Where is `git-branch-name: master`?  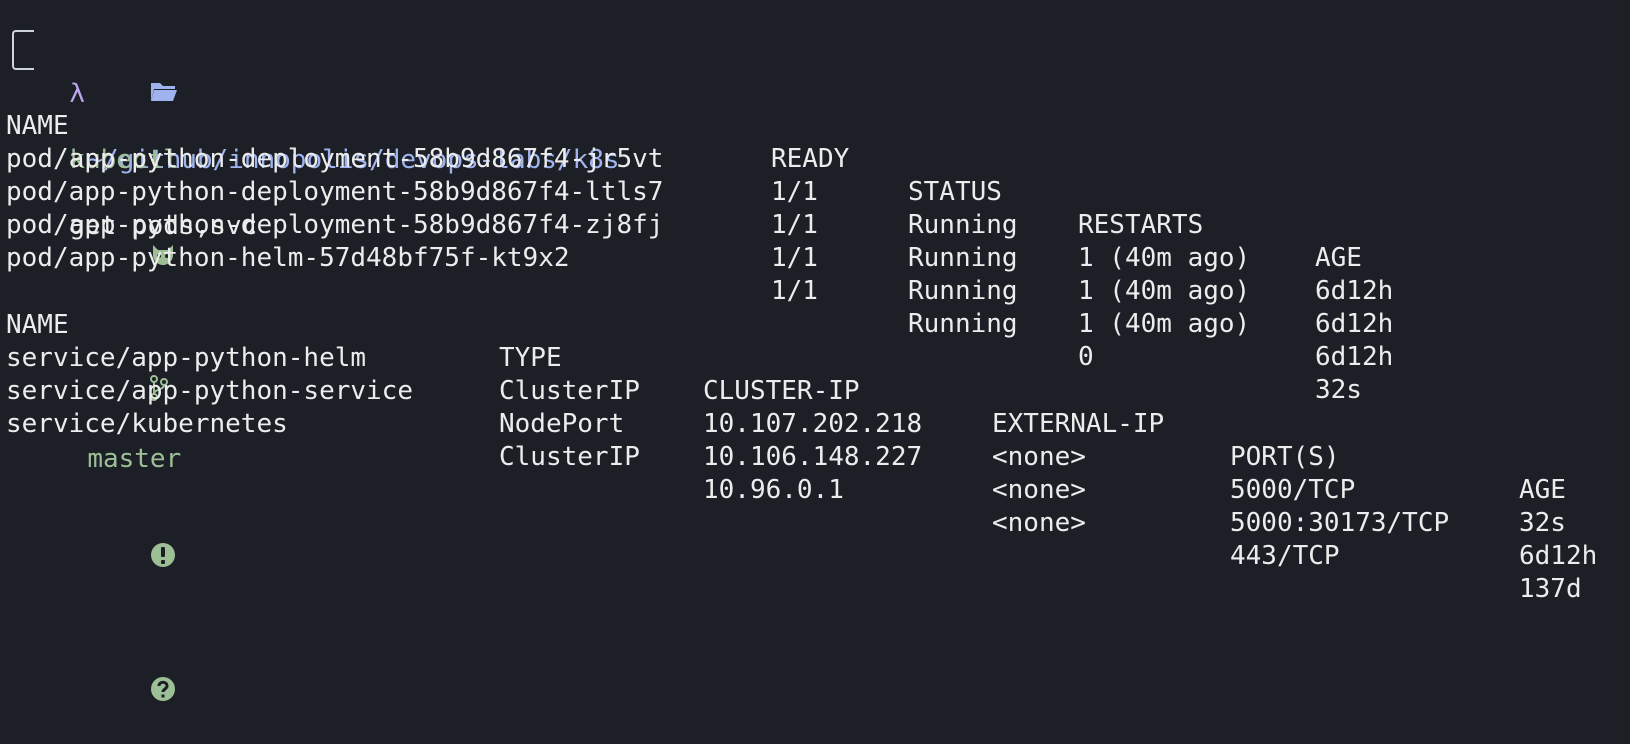 git-branch-name: master is located at coordinates (134, 459).